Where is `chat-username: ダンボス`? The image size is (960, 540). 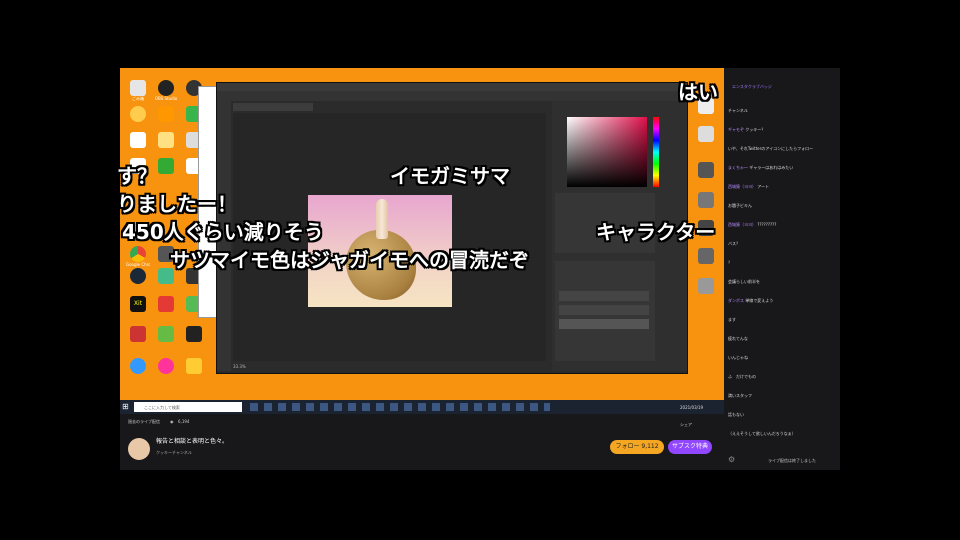 chat-username: ダンボス is located at coordinates (736, 300).